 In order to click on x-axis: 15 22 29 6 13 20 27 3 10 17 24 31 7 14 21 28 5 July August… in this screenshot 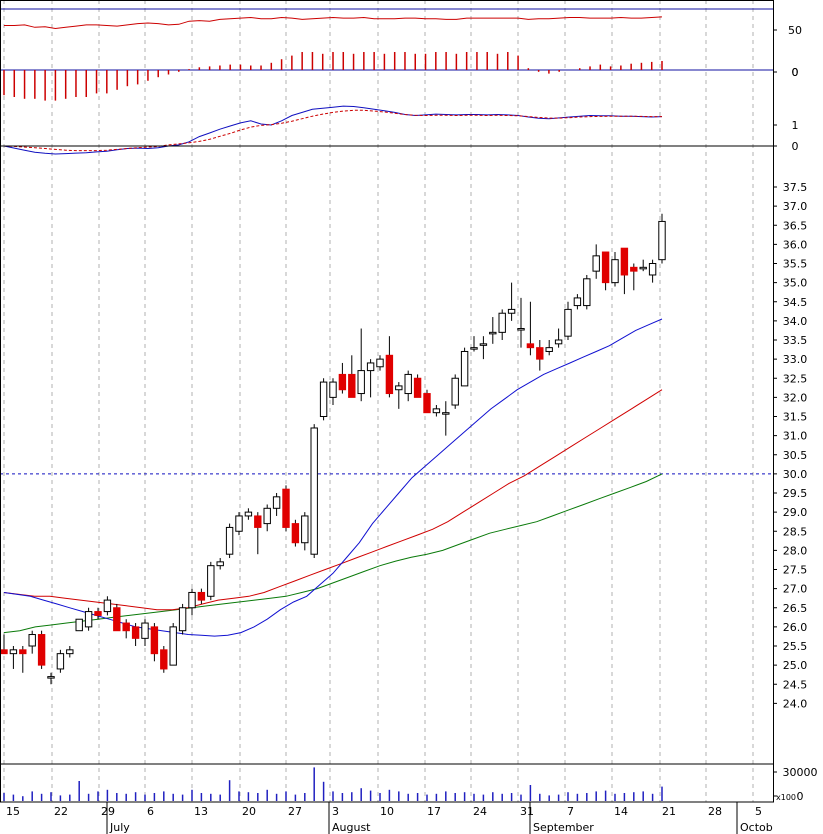, I will do `click(389, 818)`.